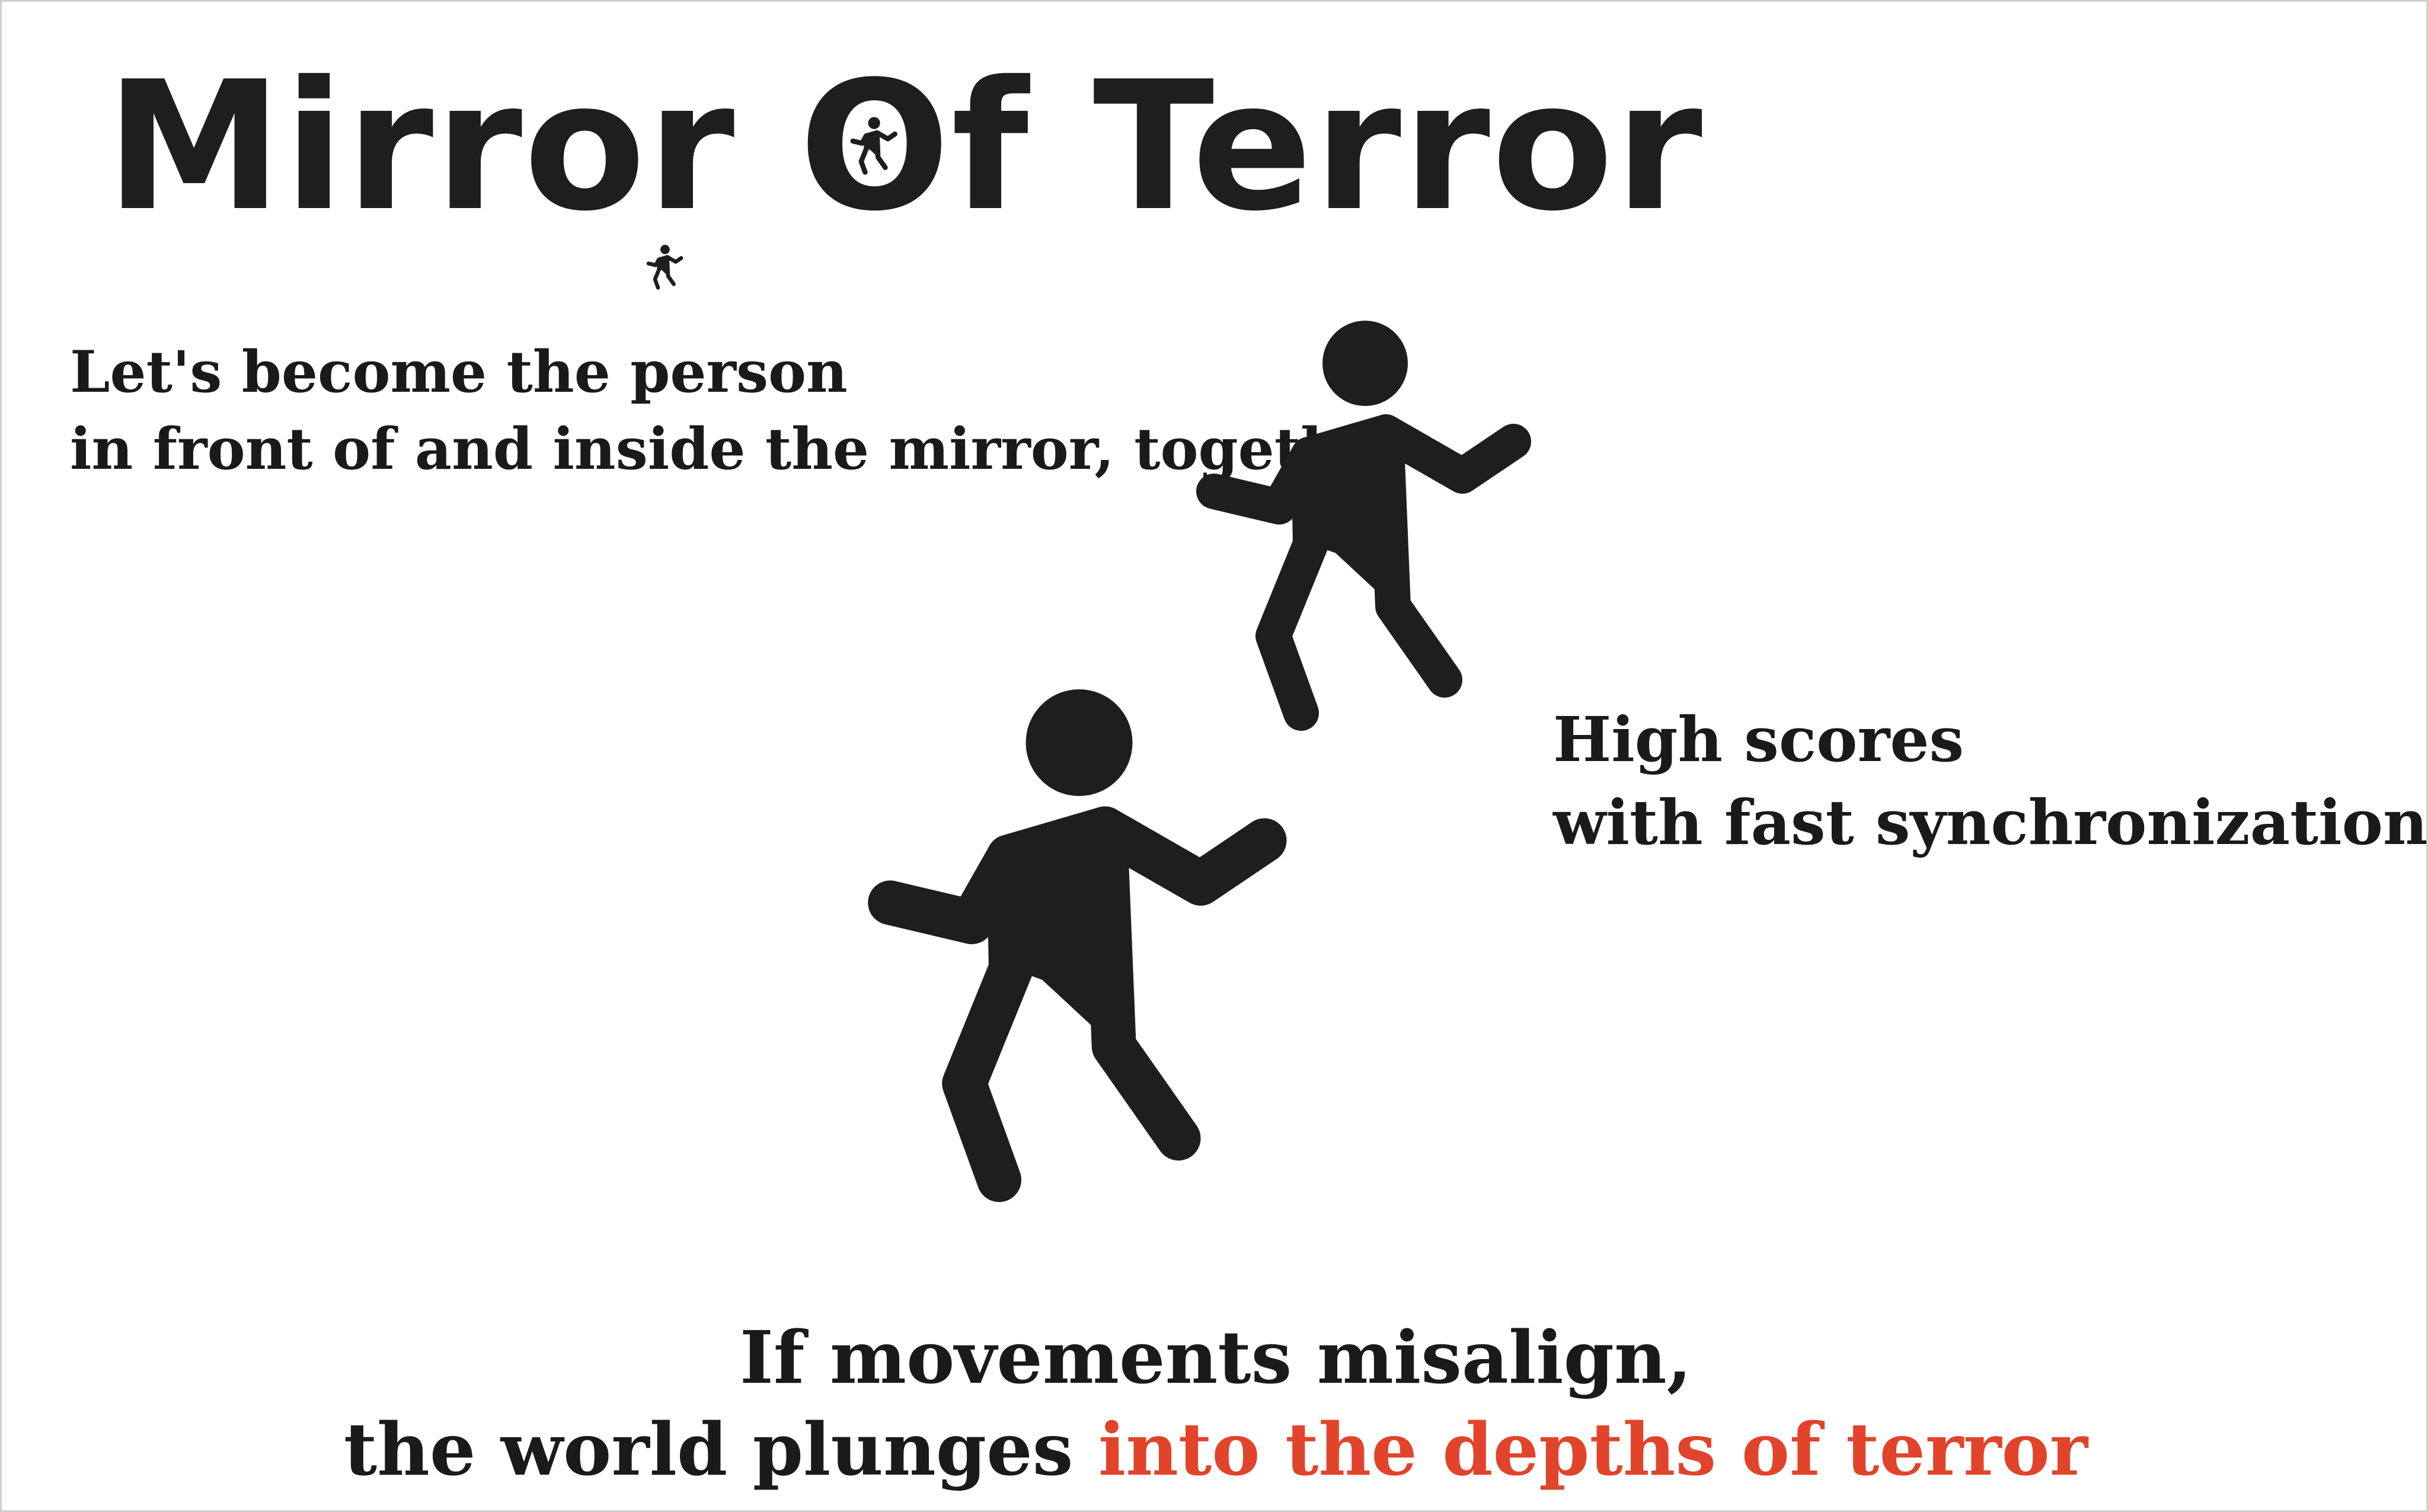 The image size is (2428, 1512). I want to click on tagline-line-1: Let's become the person, so click(459, 371).